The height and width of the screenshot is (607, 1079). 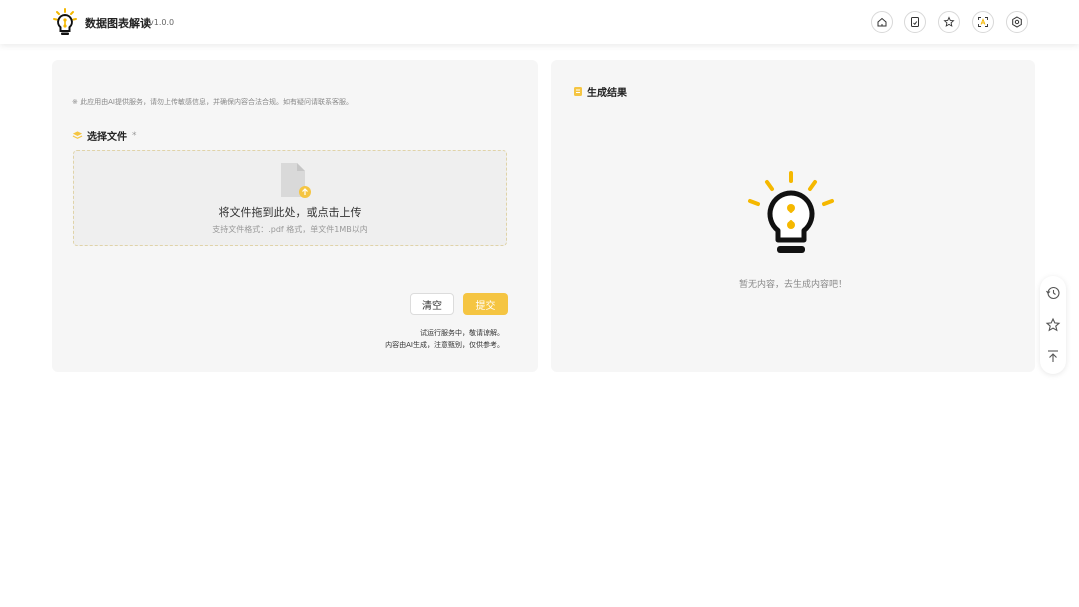 I want to click on lightbulb-logo-icon, so click(x=65, y=21).